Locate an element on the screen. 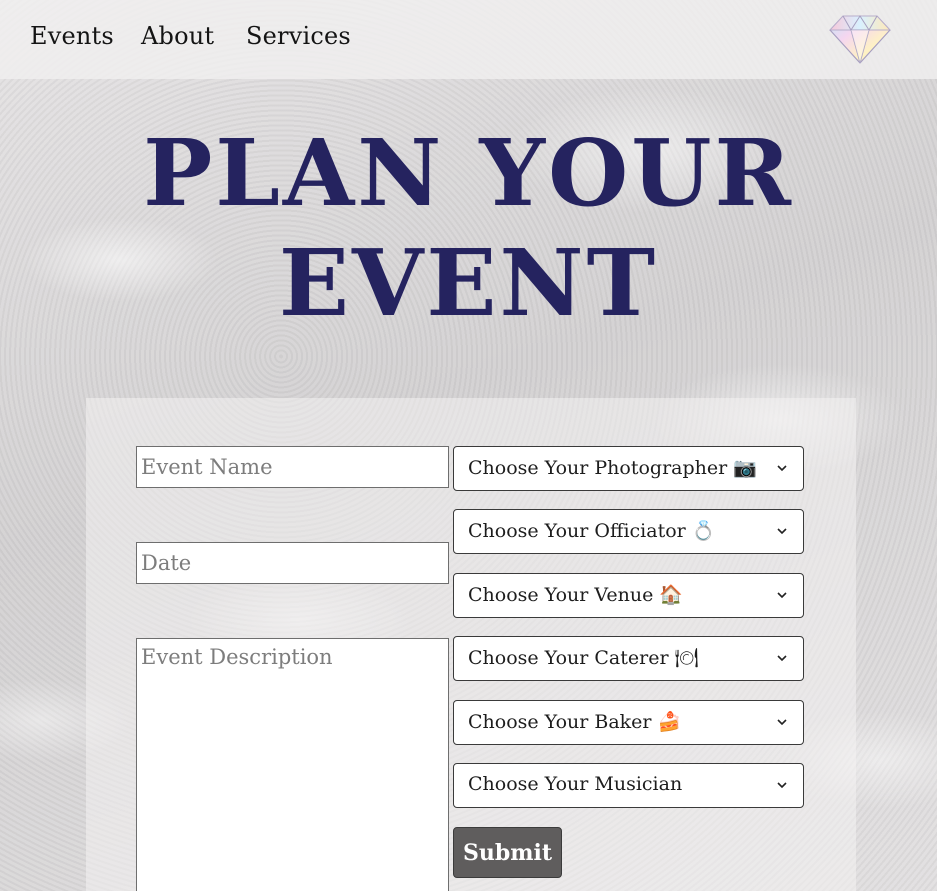 This screenshot has height=891, width=937. venue-select: Choose Your Venue 🏠 is located at coordinates (628, 595).